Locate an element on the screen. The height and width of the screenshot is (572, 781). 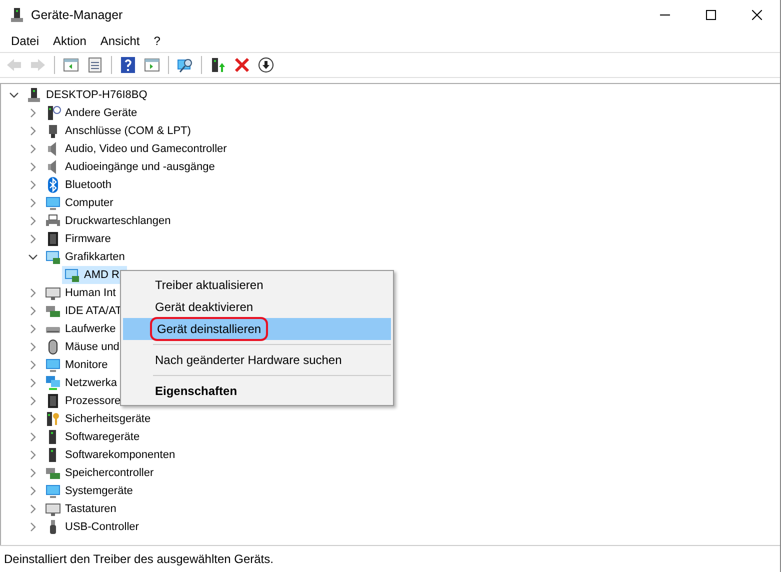
tree-item: Sicherheitsgeräte is located at coordinates (98, 419).